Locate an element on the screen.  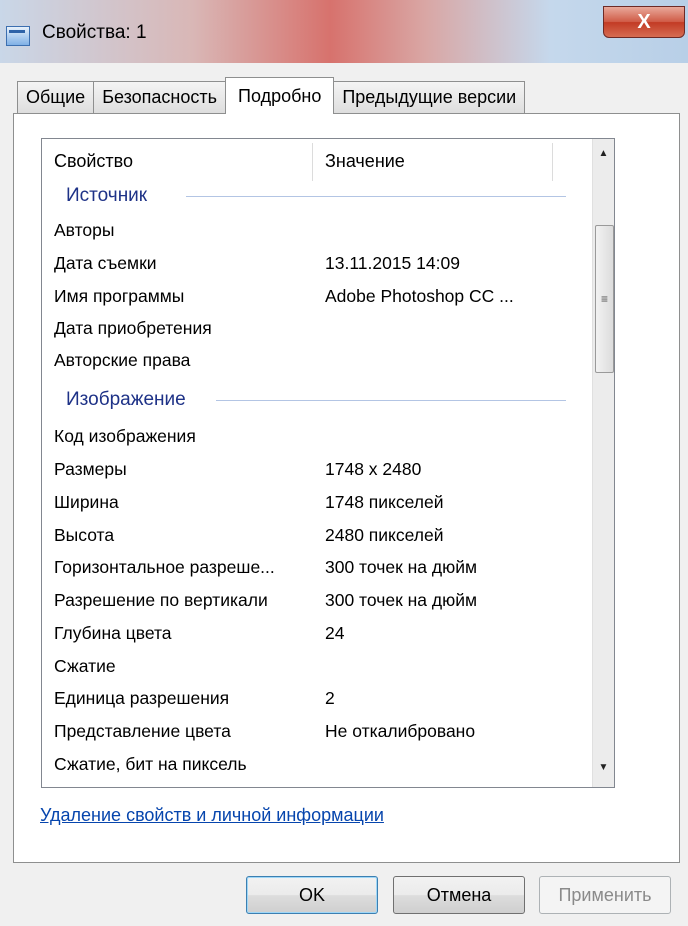
window-icon is located at coordinates (18, 36).